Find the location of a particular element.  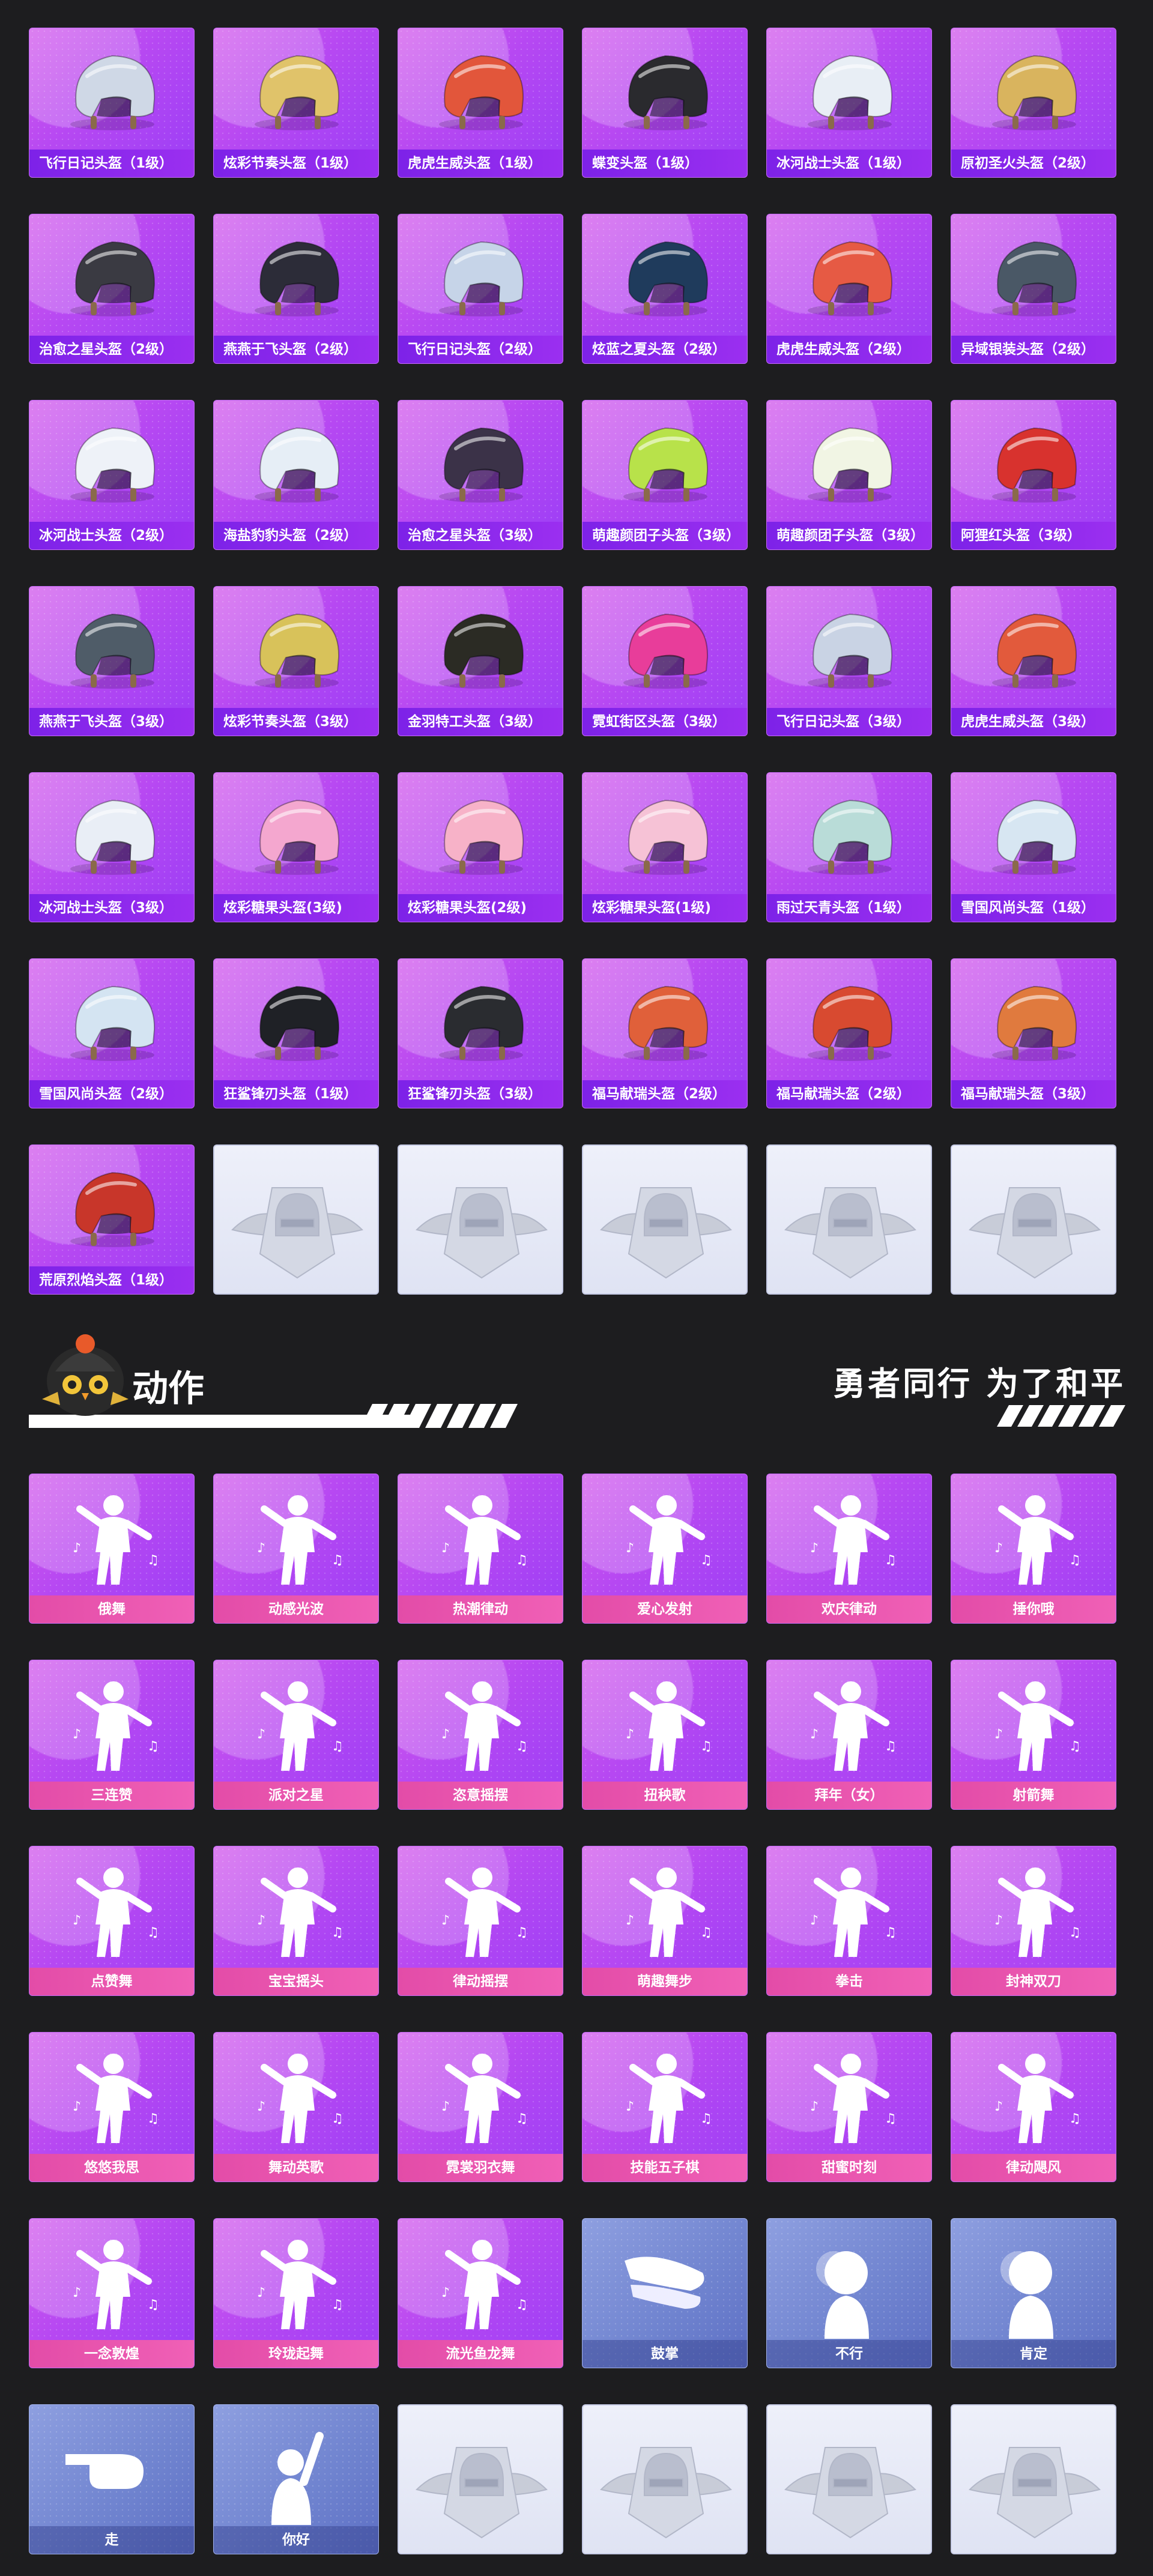

action-item: ♪ ♫ 技能五子棋 is located at coordinates (665, 2107).